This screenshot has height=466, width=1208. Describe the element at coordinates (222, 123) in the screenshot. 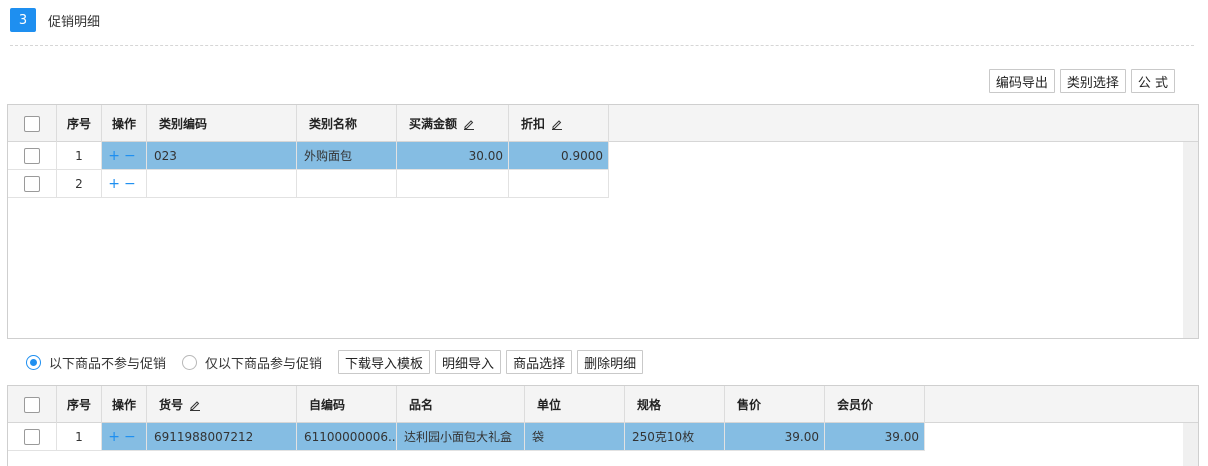

I see `header-category-code: 类别编码` at that location.